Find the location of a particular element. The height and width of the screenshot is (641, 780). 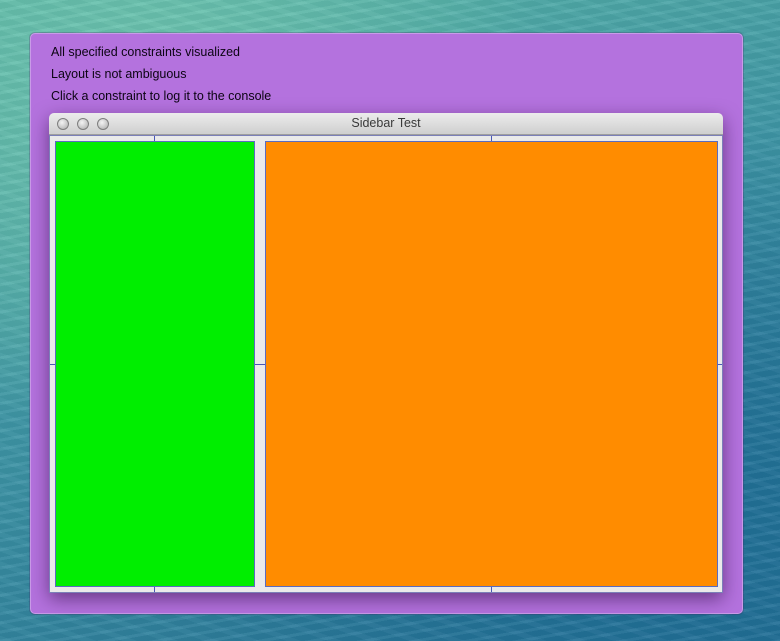

constraint-sidebar-bottom is located at coordinates (154, 589).